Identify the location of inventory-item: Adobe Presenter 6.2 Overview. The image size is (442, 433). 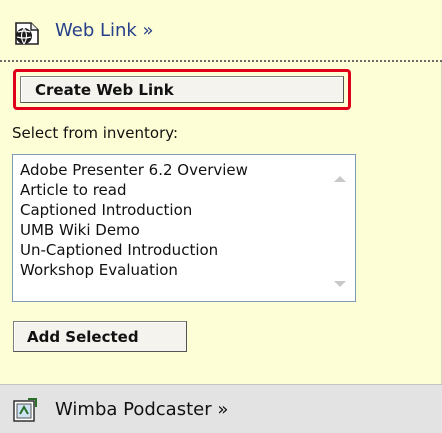
(172, 170).